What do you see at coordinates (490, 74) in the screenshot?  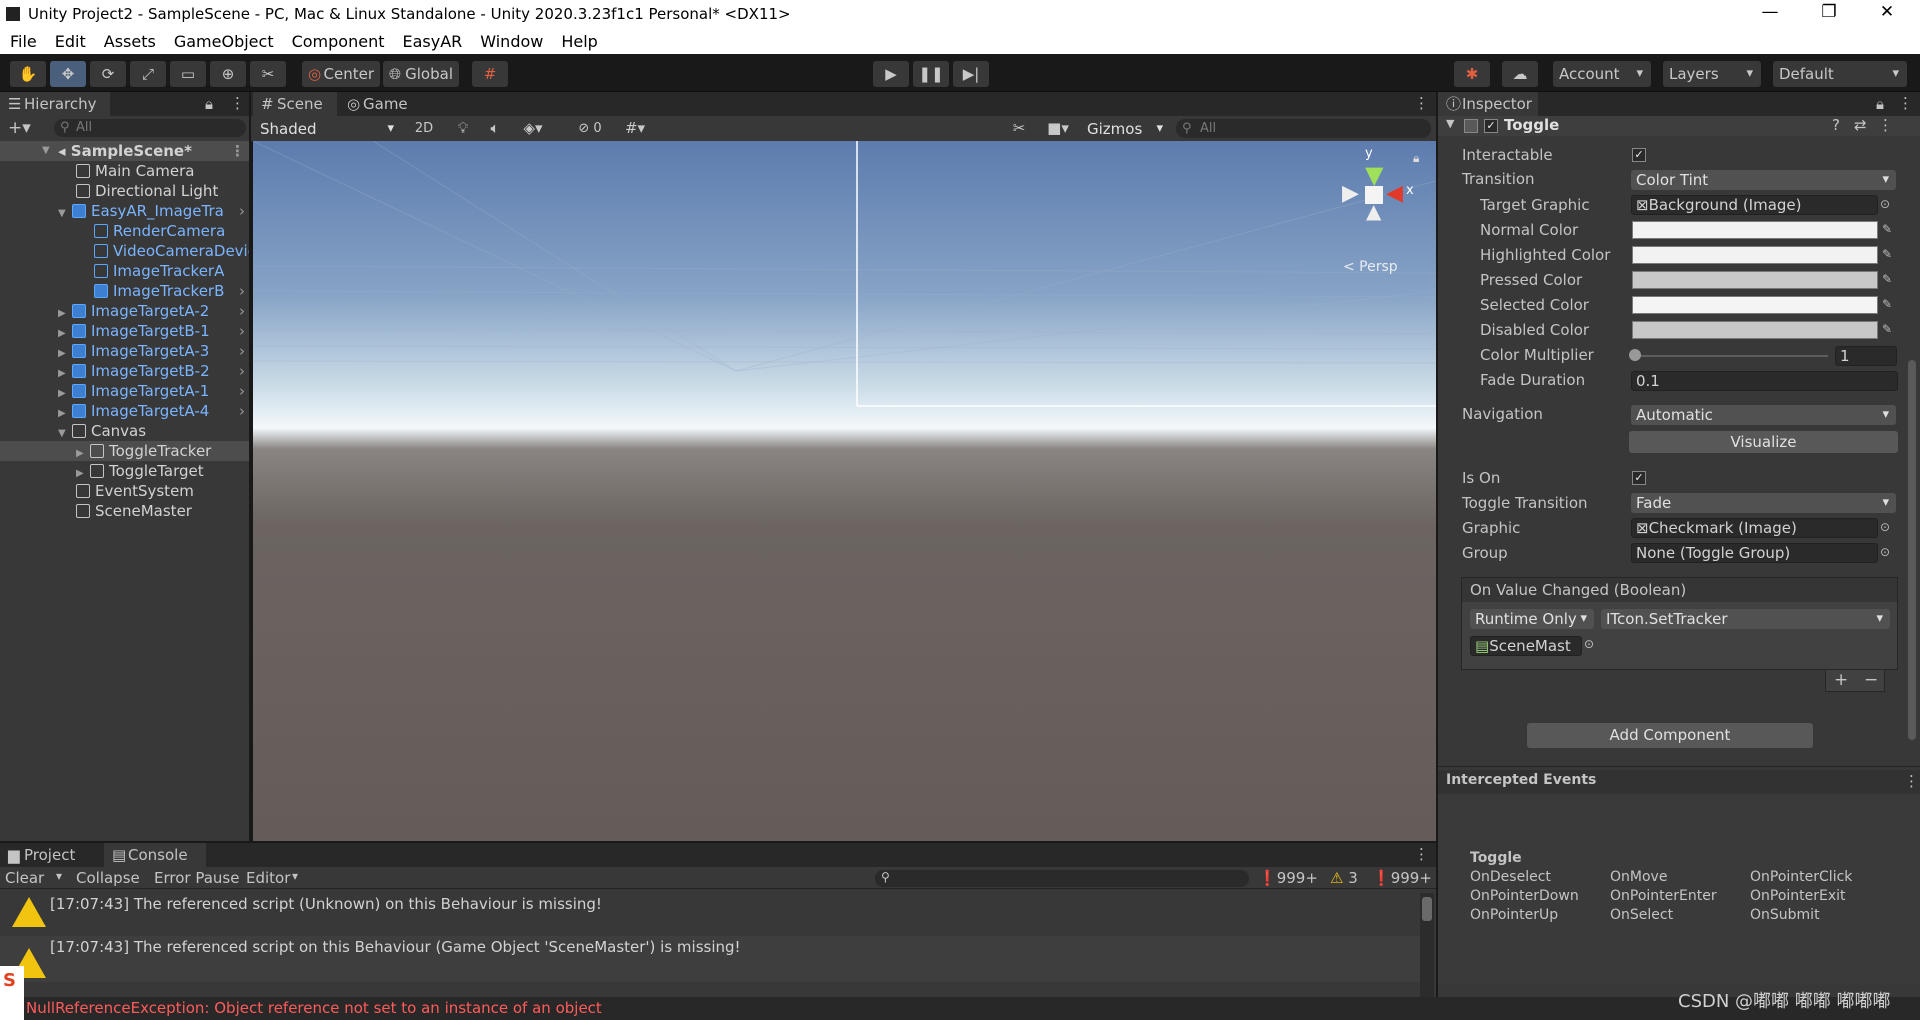 I see `grid-snap-icon: #` at bounding box center [490, 74].